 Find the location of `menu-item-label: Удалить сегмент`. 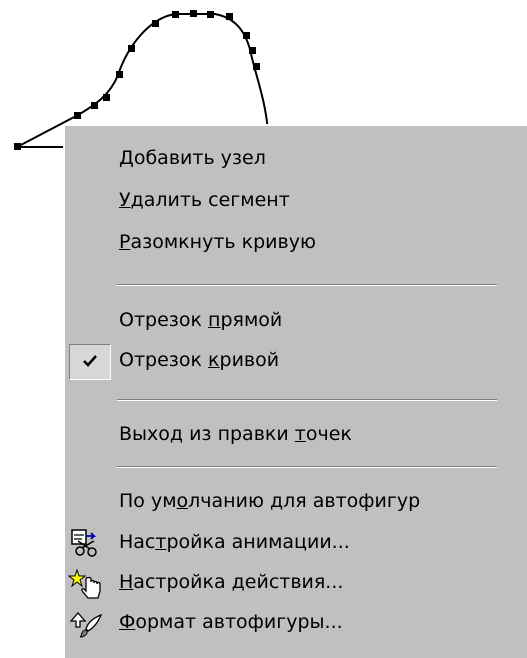

menu-item-label: Удалить сегмент is located at coordinates (204, 200).